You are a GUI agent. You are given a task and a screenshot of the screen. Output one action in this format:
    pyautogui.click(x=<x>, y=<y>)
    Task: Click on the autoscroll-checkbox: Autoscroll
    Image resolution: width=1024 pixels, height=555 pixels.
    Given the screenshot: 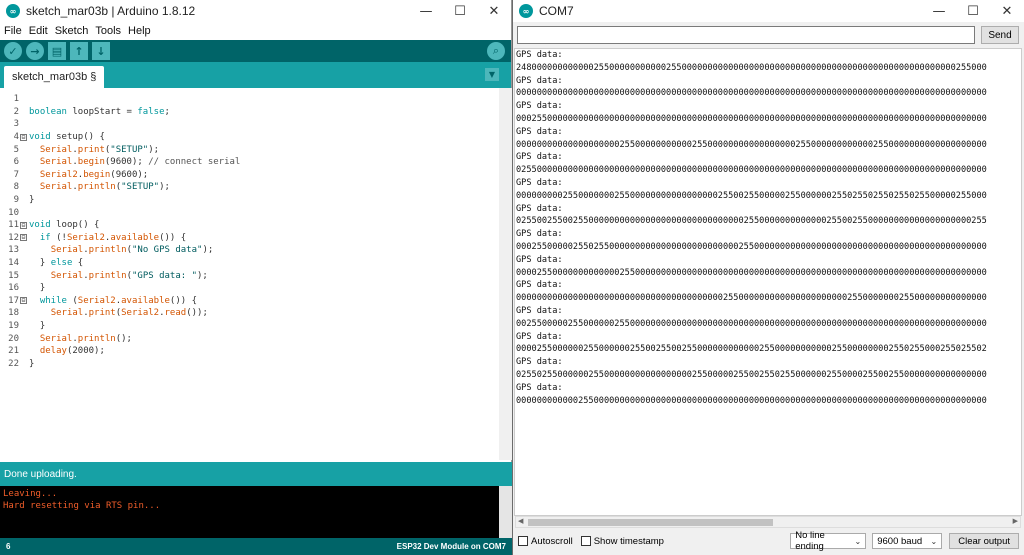 What is the action you would take?
    pyautogui.click(x=545, y=541)
    